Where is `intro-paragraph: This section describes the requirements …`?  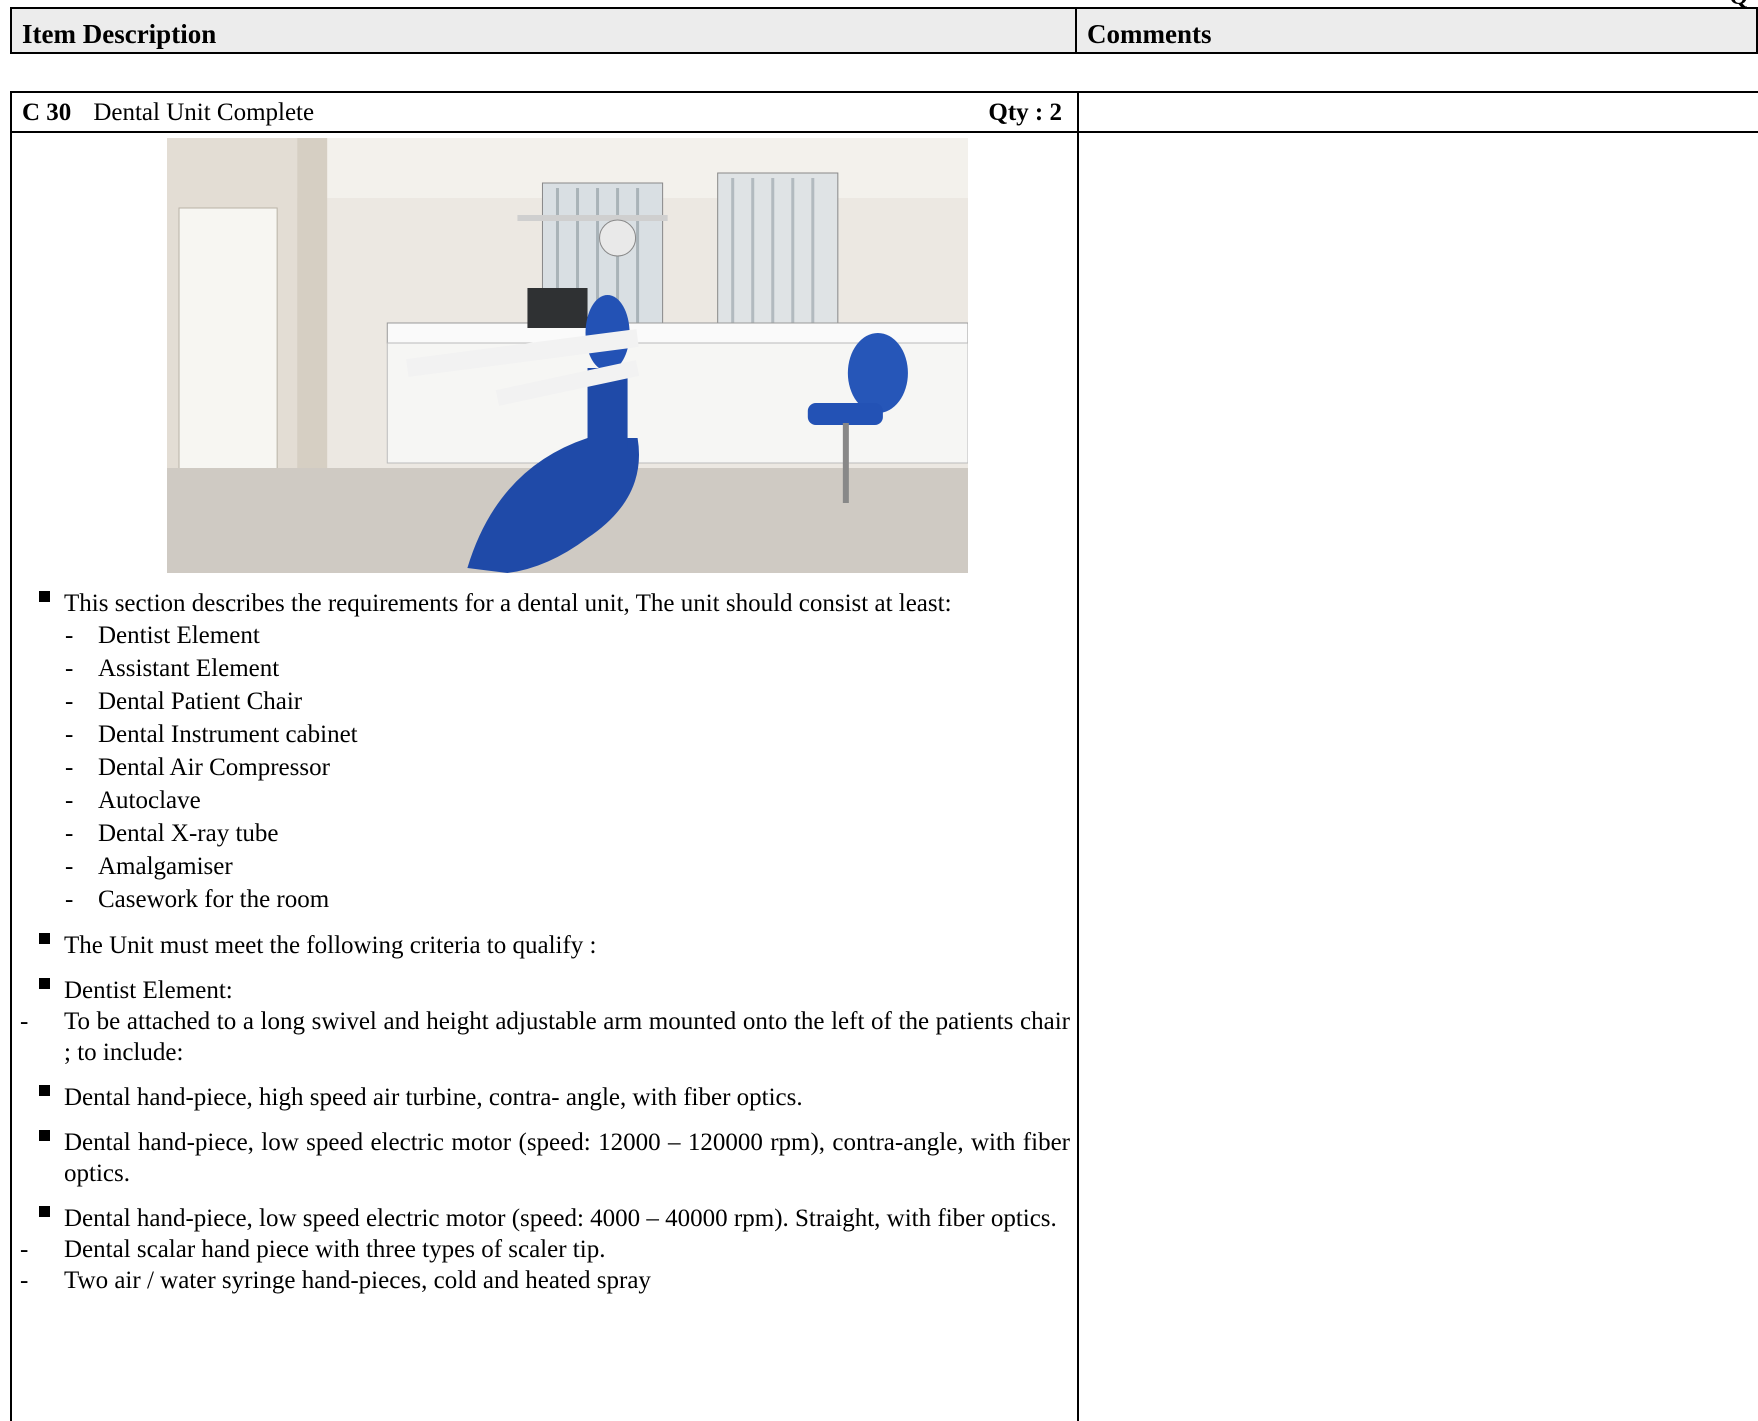 intro-paragraph: This section describes the requirements … is located at coordinates (545, 603).